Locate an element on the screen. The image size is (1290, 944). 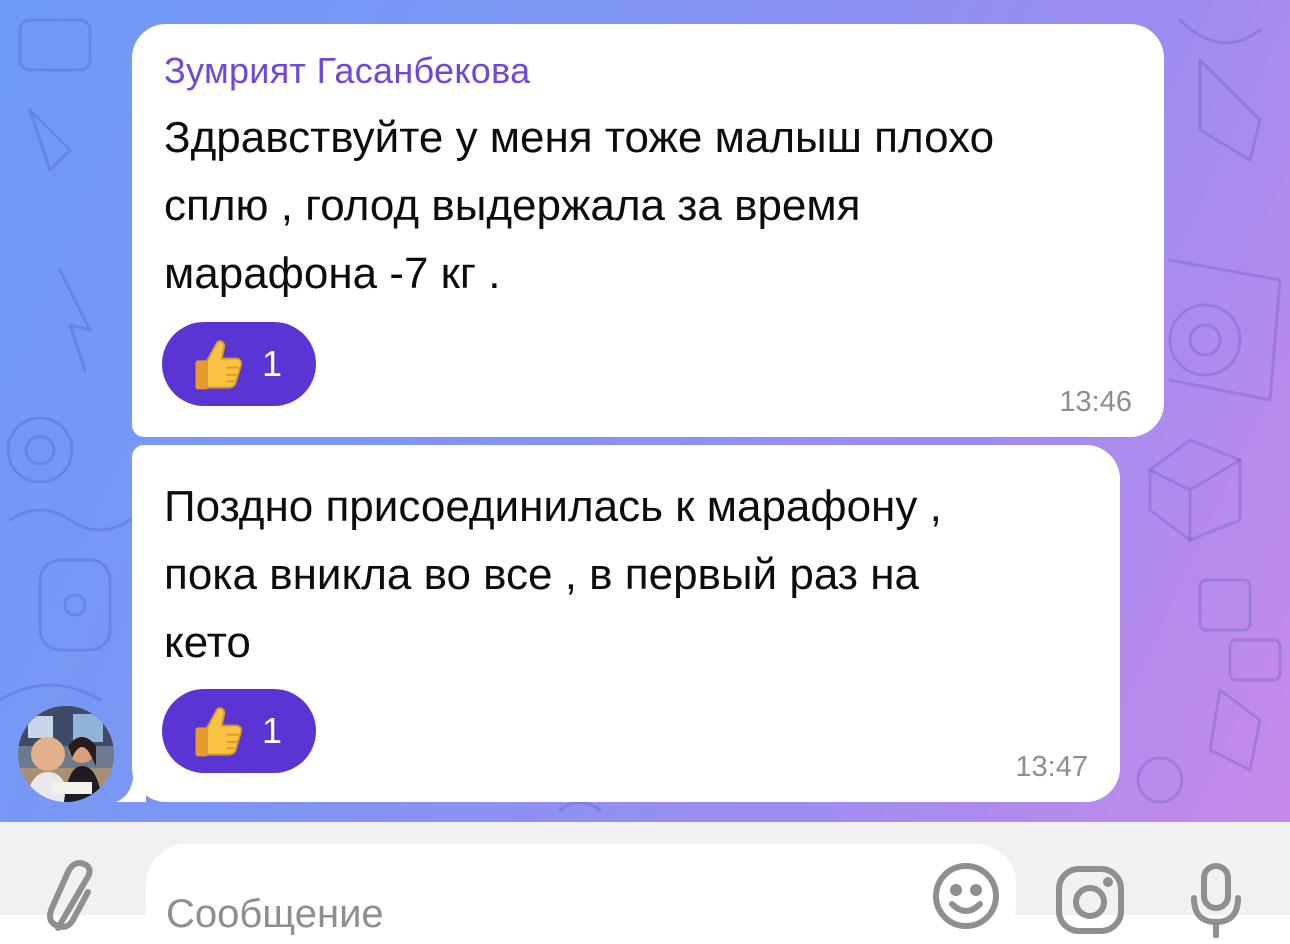
composer-bar: Сообщение is located at coordinates (645, 883).